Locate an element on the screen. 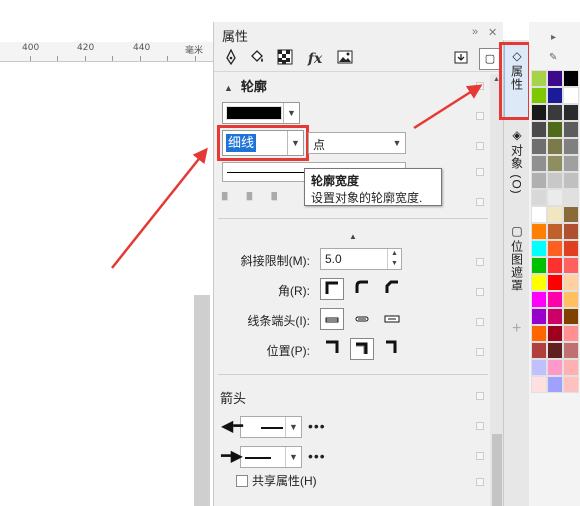 The height and width of the screenshot is (506, 580). expand-icon: » is located at coordinates (475, 32).